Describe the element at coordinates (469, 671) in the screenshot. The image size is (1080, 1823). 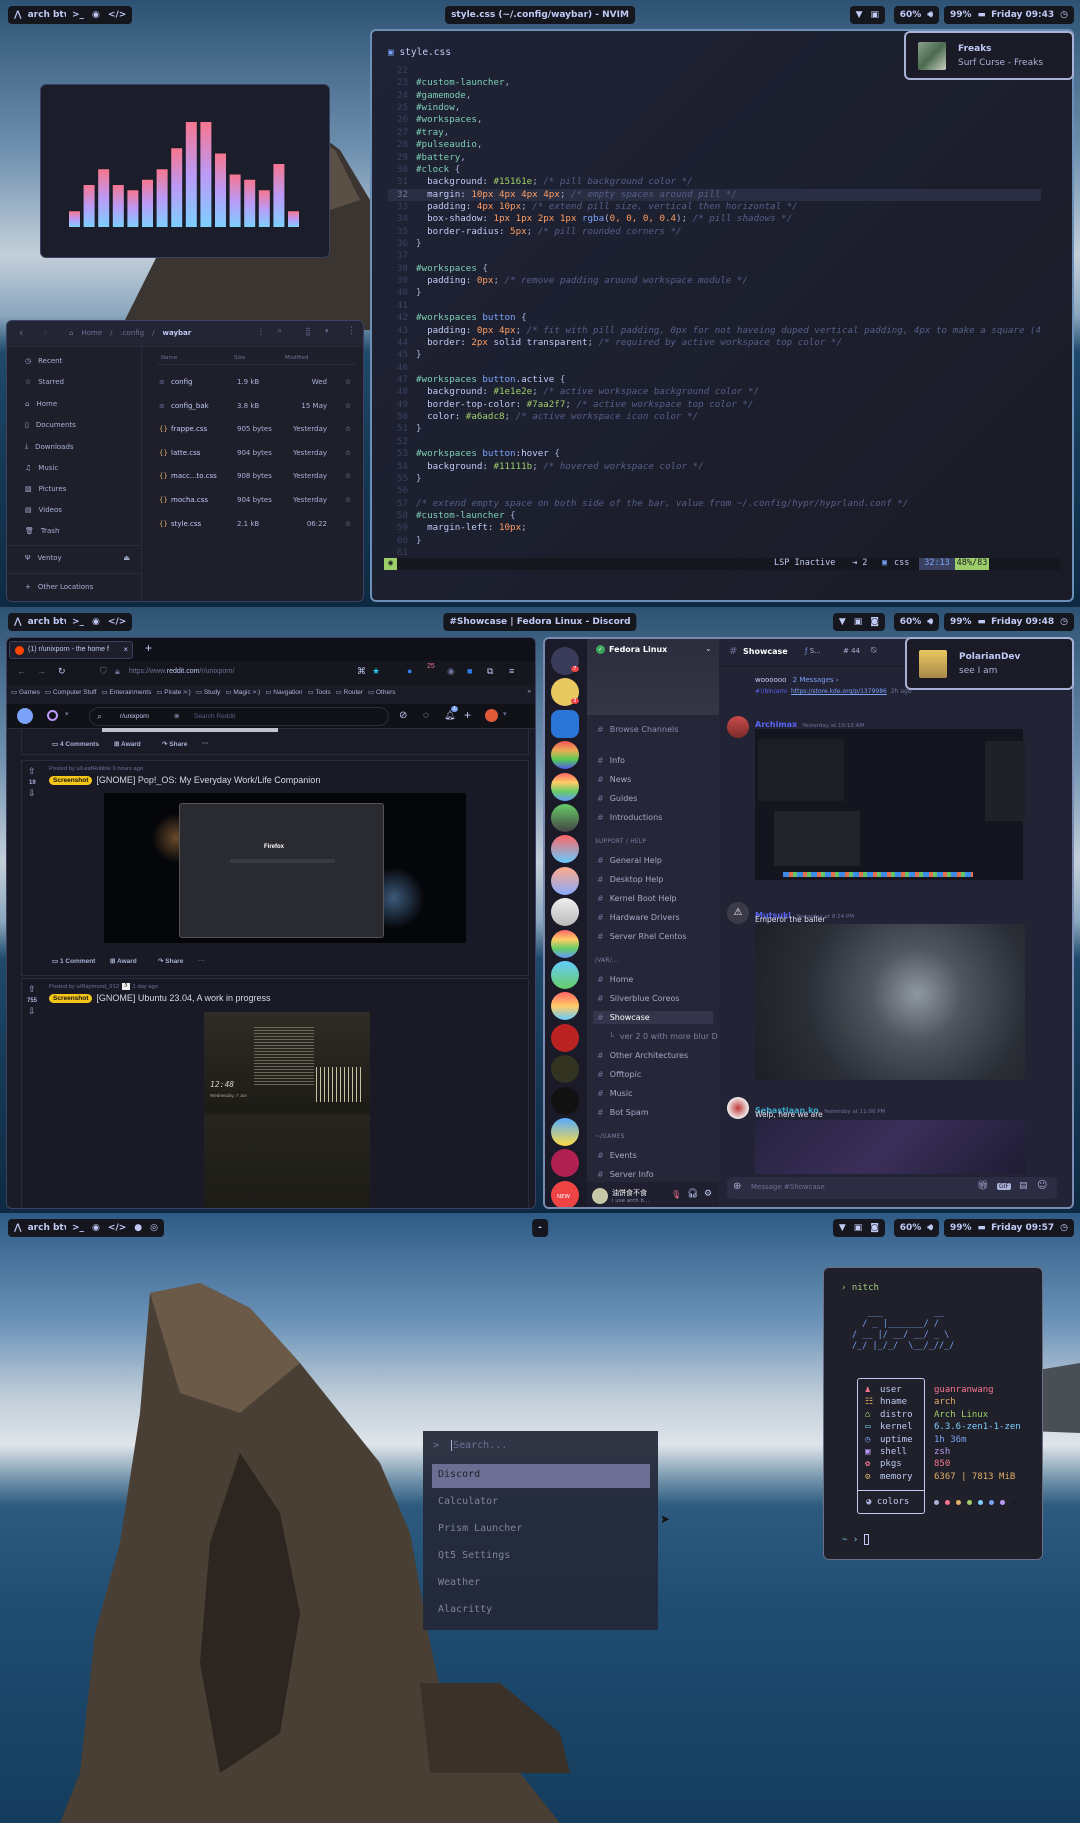
I see `extension-icon: ■` at that location.